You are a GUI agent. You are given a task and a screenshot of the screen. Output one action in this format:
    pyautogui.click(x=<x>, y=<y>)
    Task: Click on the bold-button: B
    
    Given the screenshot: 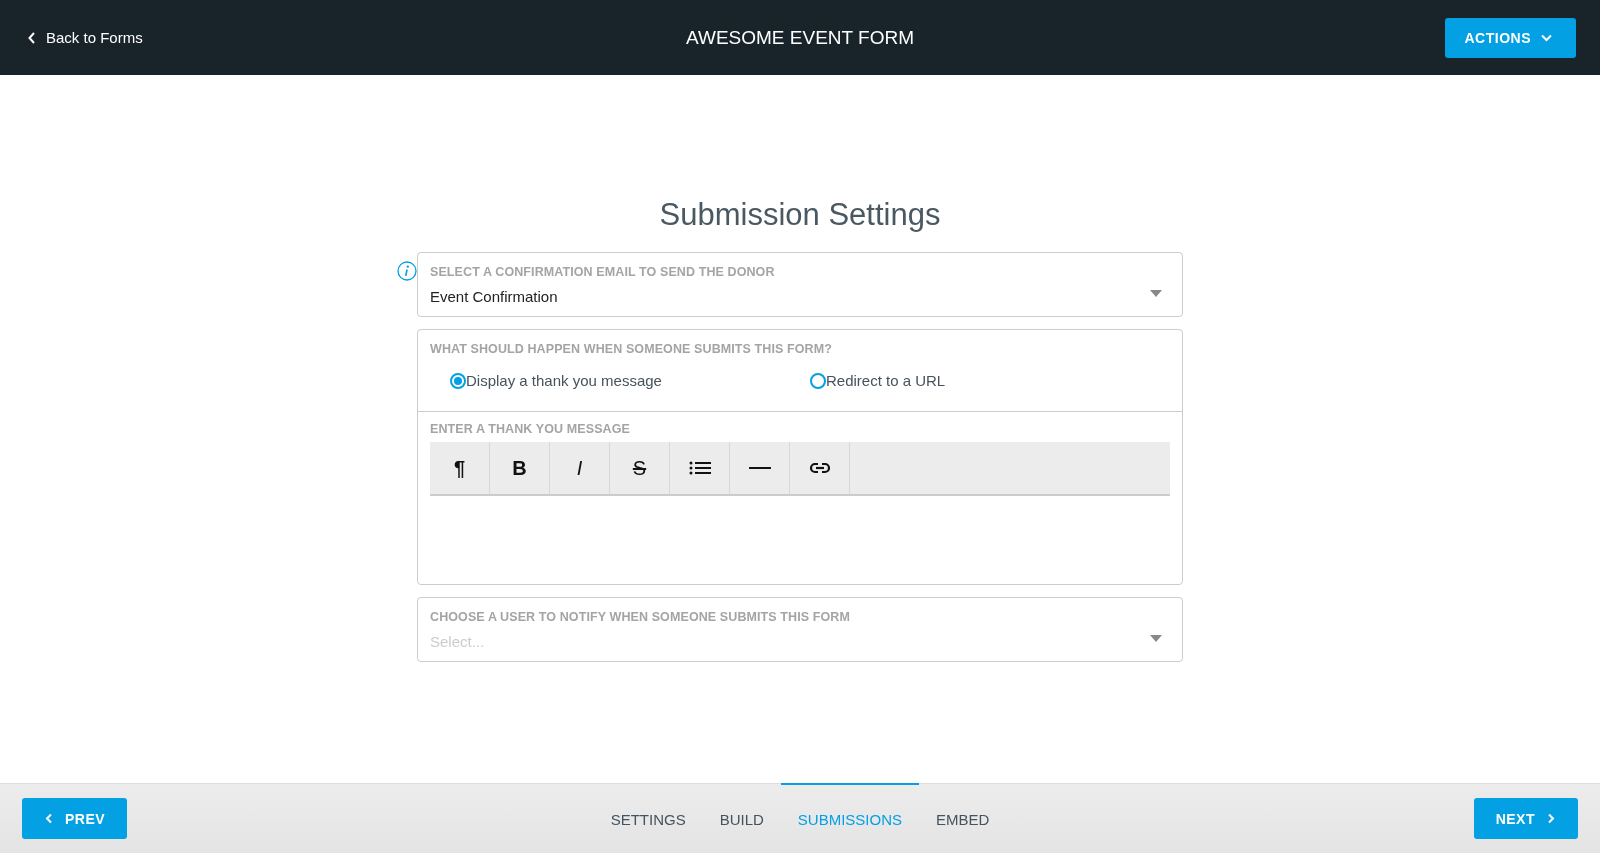 What is the action you would take?
    pyautogui.click(x=520, y=468)
    